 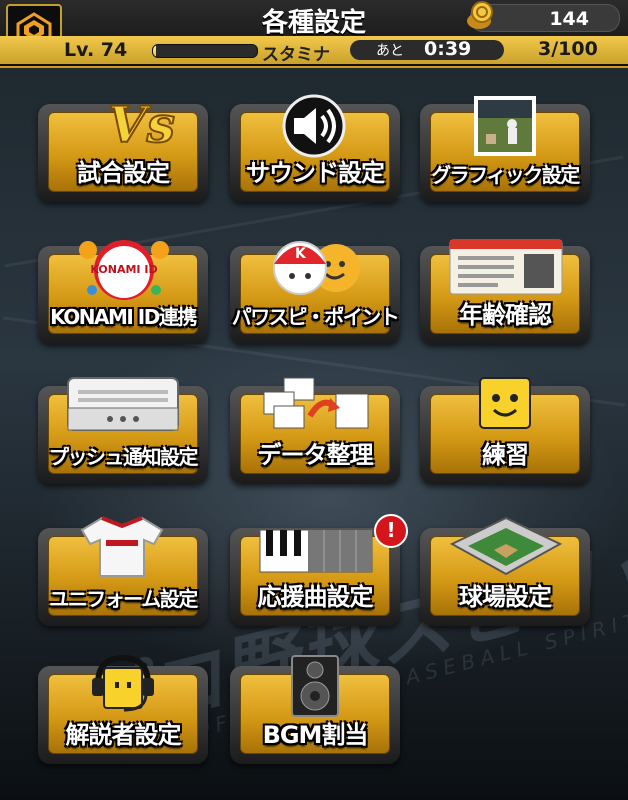 What do you see at coordinates (95, 50) in the screenshot?
I see `level-display: Lv. 74` at bounding box center [95, 50].